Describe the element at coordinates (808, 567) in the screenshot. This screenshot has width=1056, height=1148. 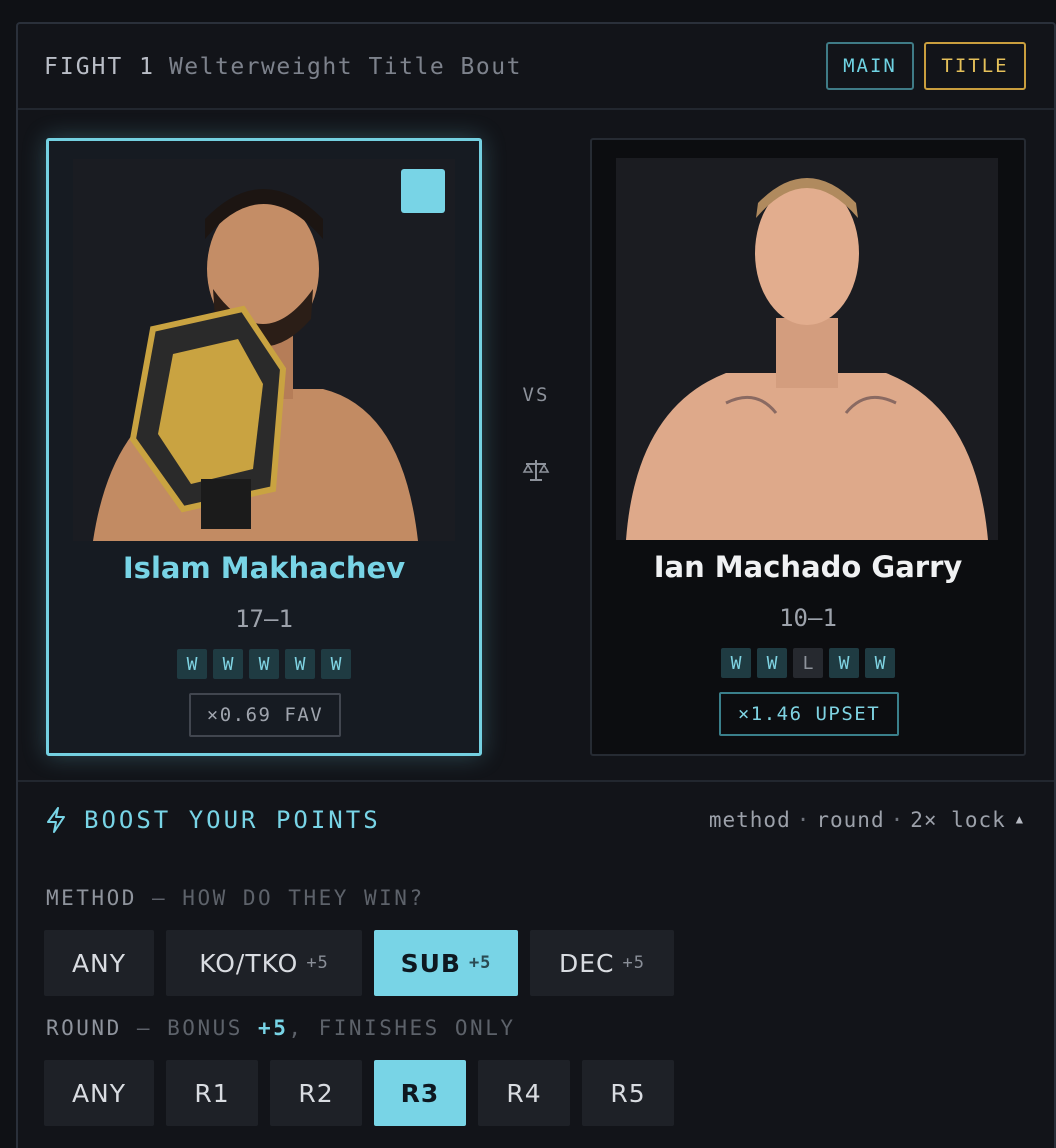
I see `fighter-2-name: Ian Machado Garry` at that location.